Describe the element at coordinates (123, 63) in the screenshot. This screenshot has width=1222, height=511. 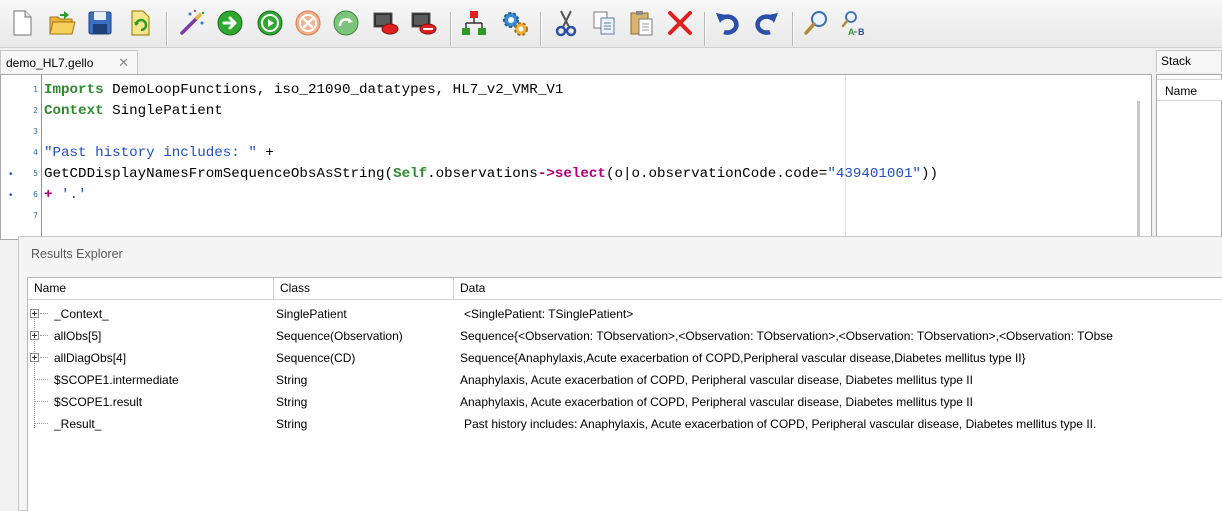
I see `close-tab-icon: ✕` at that location.